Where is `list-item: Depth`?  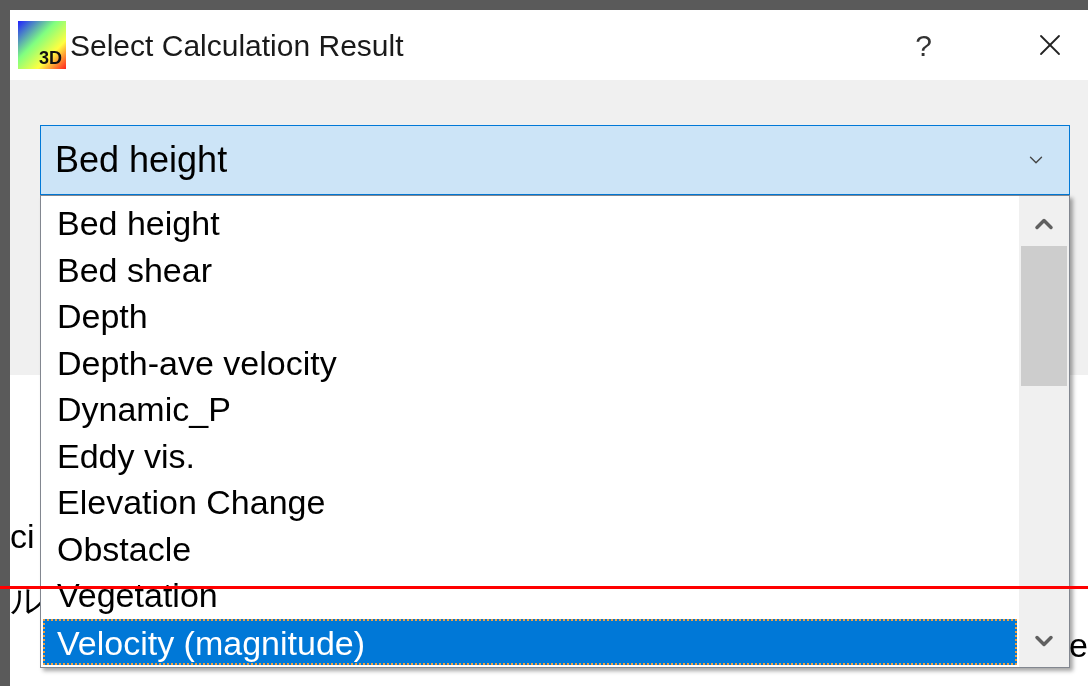 list-item: Depth is located at coordinates (530, 316).